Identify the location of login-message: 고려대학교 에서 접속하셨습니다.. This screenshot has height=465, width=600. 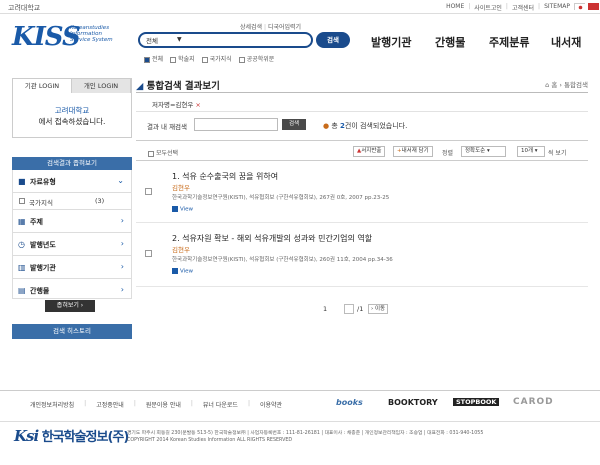
(72, 116).